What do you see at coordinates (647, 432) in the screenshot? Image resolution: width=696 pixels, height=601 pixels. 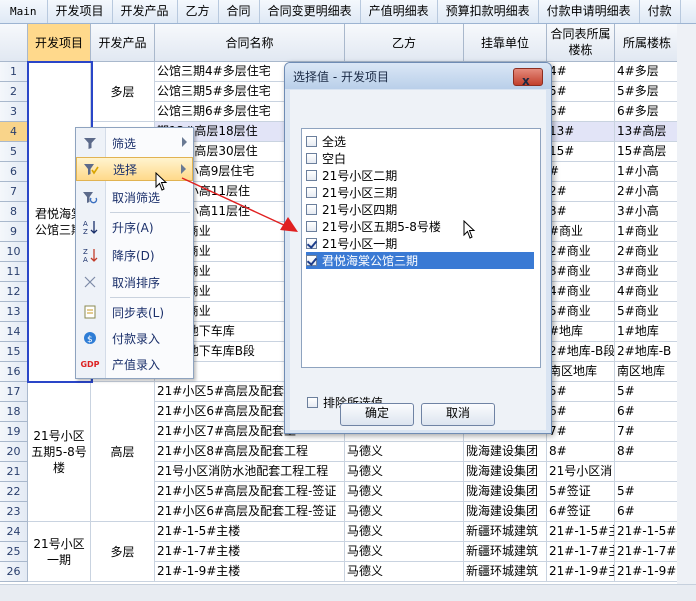 I see `own-building-cell: 7#` at bounding box center [647, 432].